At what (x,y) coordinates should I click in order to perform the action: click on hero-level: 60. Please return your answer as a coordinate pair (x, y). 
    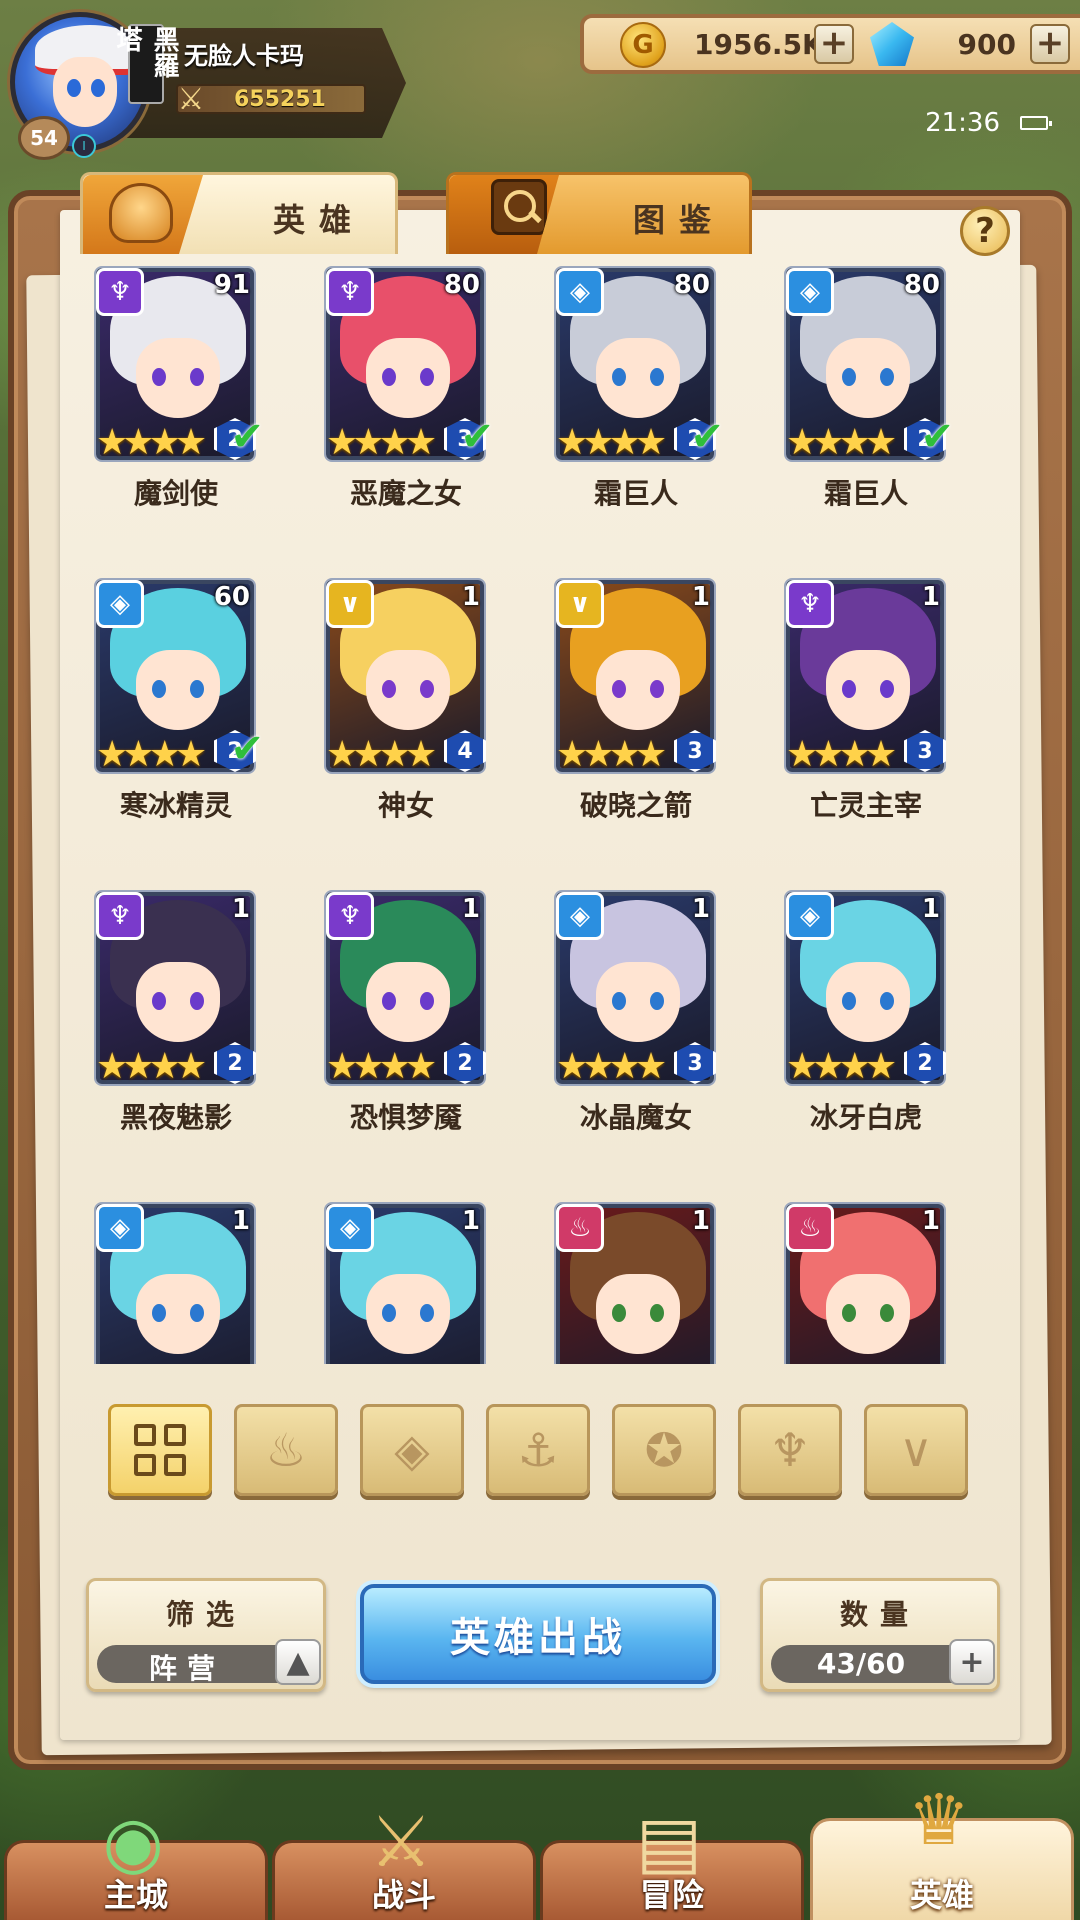
    Looking at the image, I should click on (231, 597).